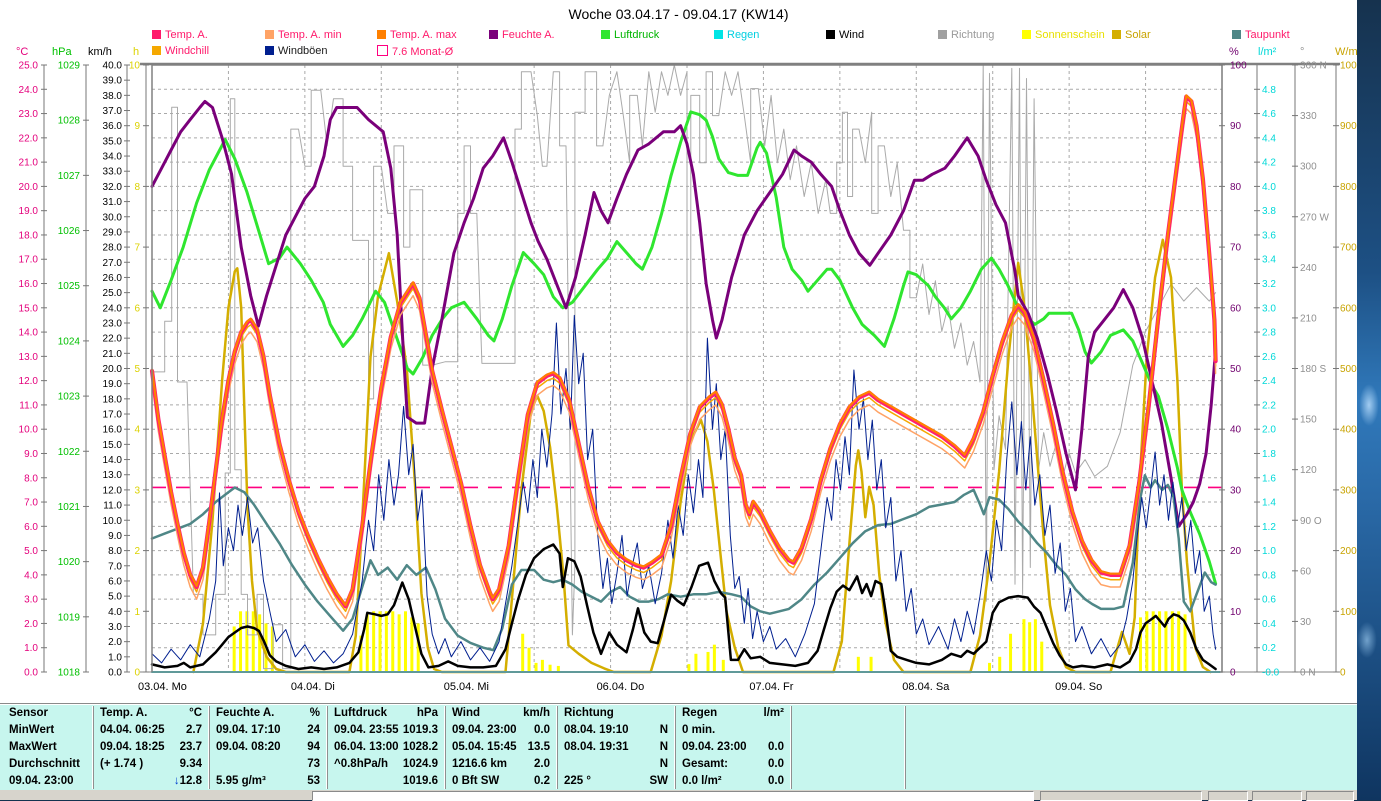 This screenshot has width=1381, height=801. Describe the element at coordinates (31, 551) in the screenshot. I see `svg-text: 5.0` at that location.